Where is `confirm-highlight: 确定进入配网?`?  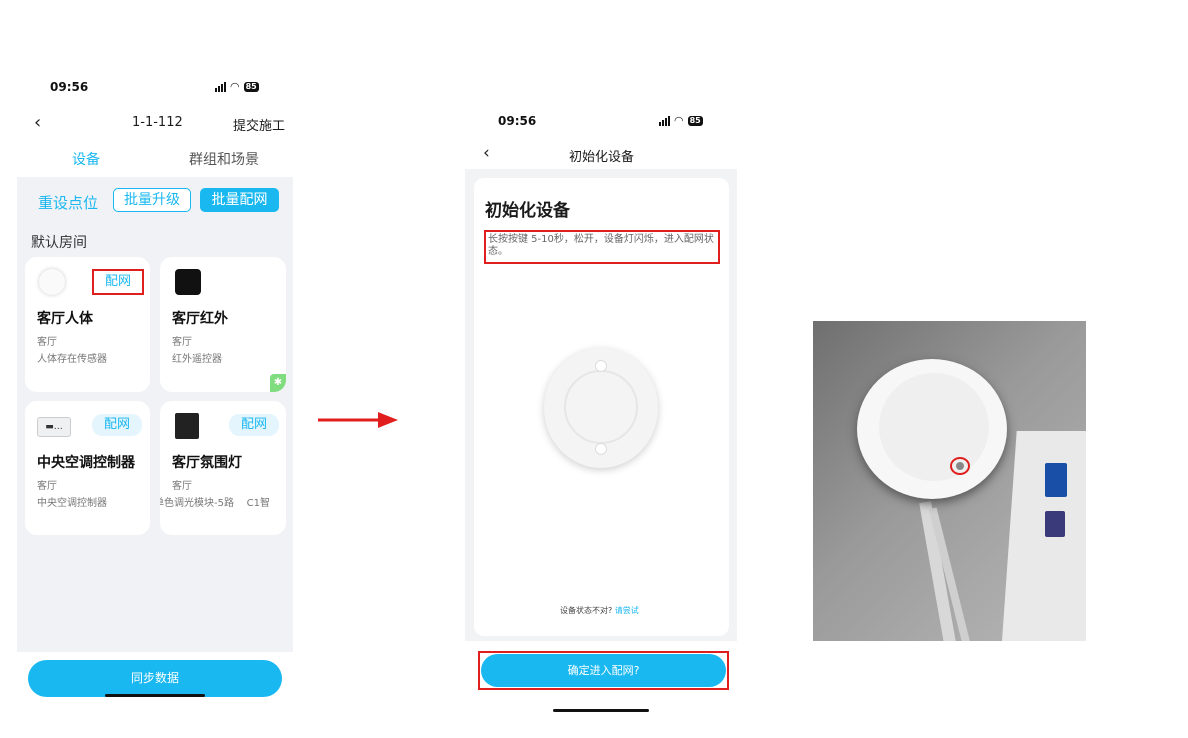
confirm-highlight: 确定进入配网? is located at coordinates (603, 670).